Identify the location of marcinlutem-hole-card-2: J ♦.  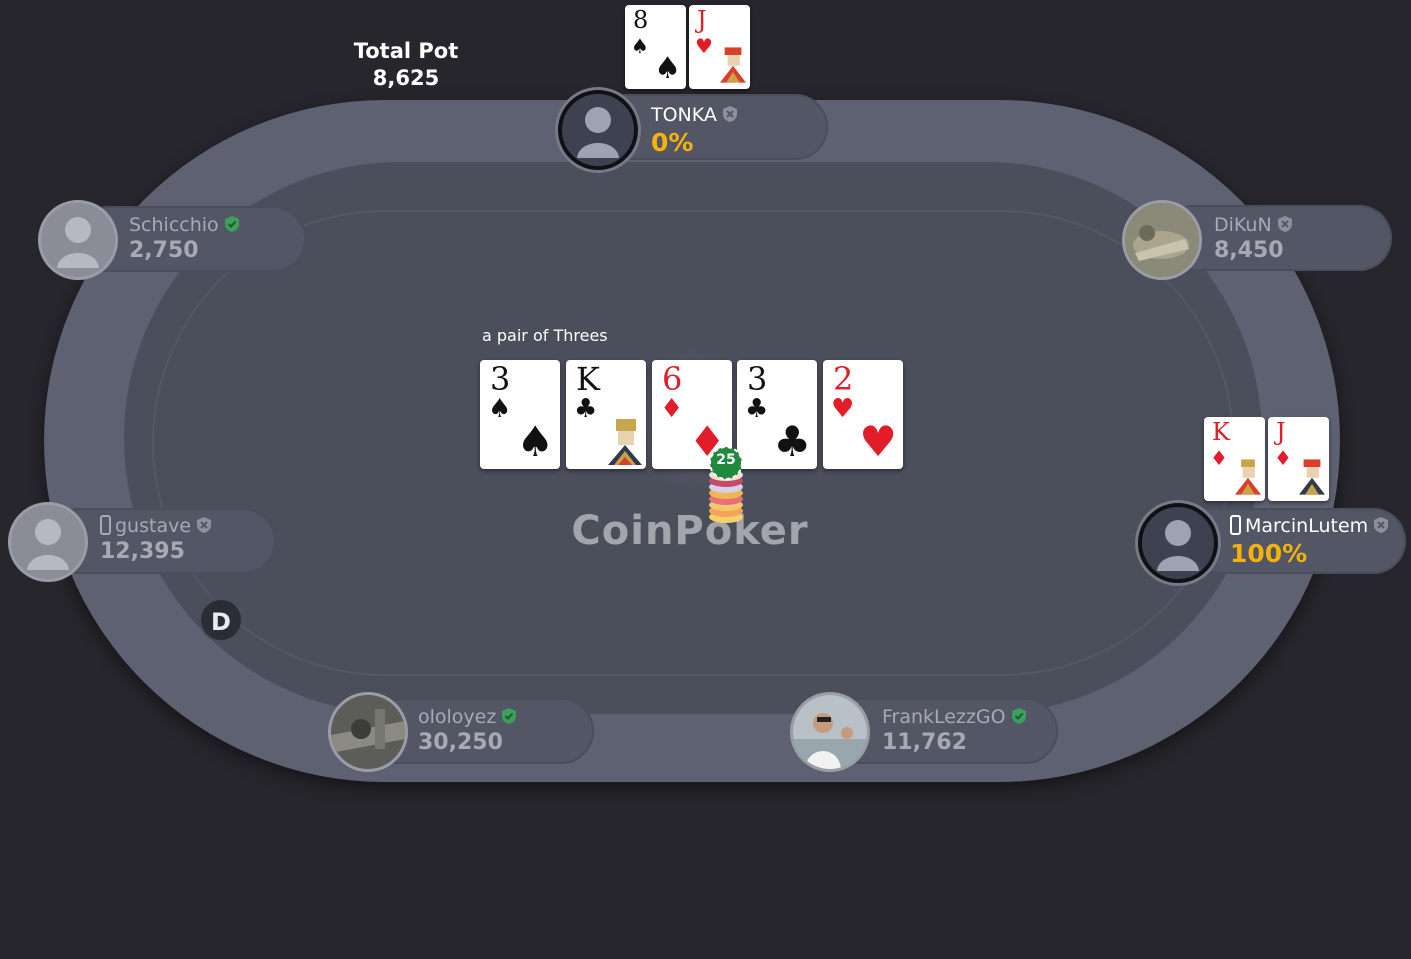
(1298, 459).